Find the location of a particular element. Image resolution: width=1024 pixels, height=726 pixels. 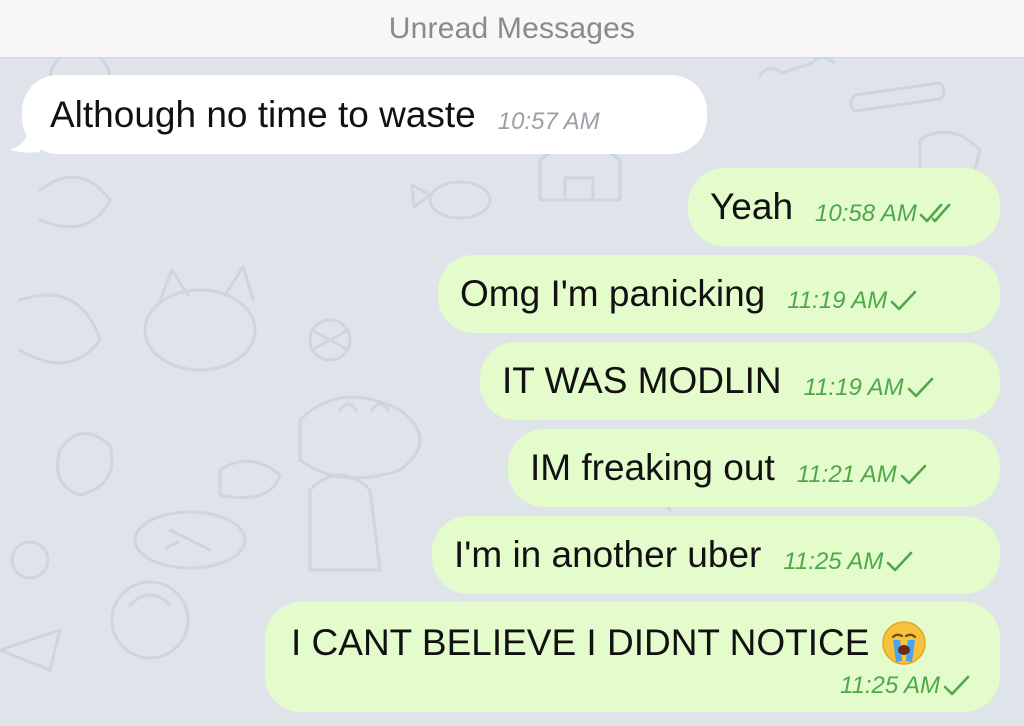

outgoing-message-bubble: IM freaking out 11:21 AM is located at coordinates (754, 468).